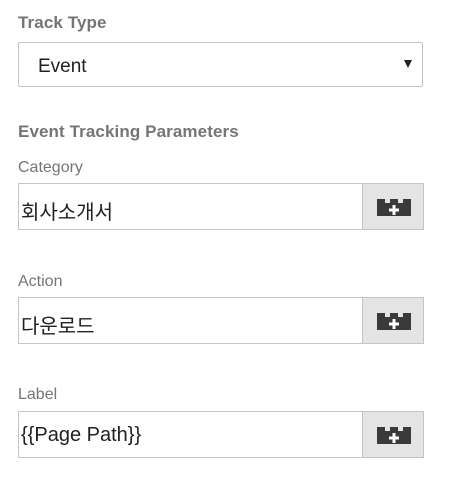 This screenshot has width=449, height=485. Describe the element at coordinates (58, 327) in the screenshot. I see `action-input-value: 다운로드` at that location.